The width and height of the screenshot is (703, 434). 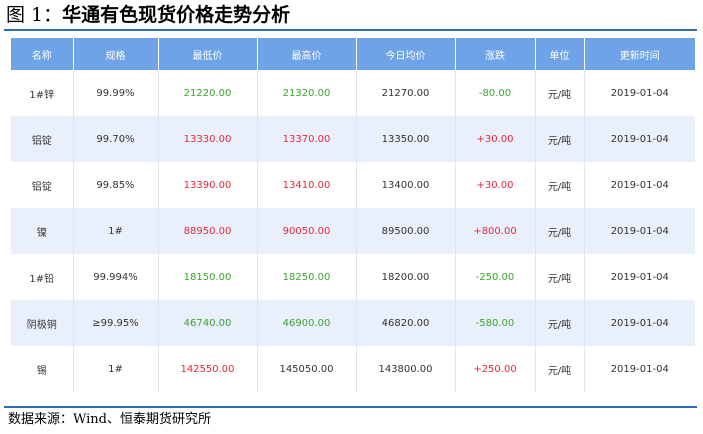 What do you see at coordinates (350, 30) in the screenshot?
I see `top-rule` at bounding box center [350, 30].